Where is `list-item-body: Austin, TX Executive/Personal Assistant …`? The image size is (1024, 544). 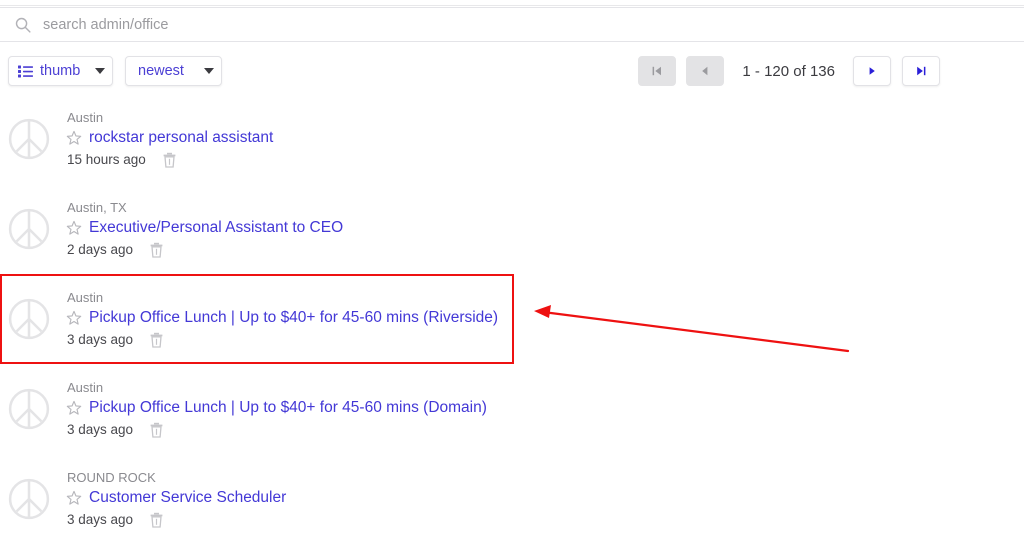 list-item-body: Austin, TX Executive/Personal Assistant … is located at coordinates (204, 229).